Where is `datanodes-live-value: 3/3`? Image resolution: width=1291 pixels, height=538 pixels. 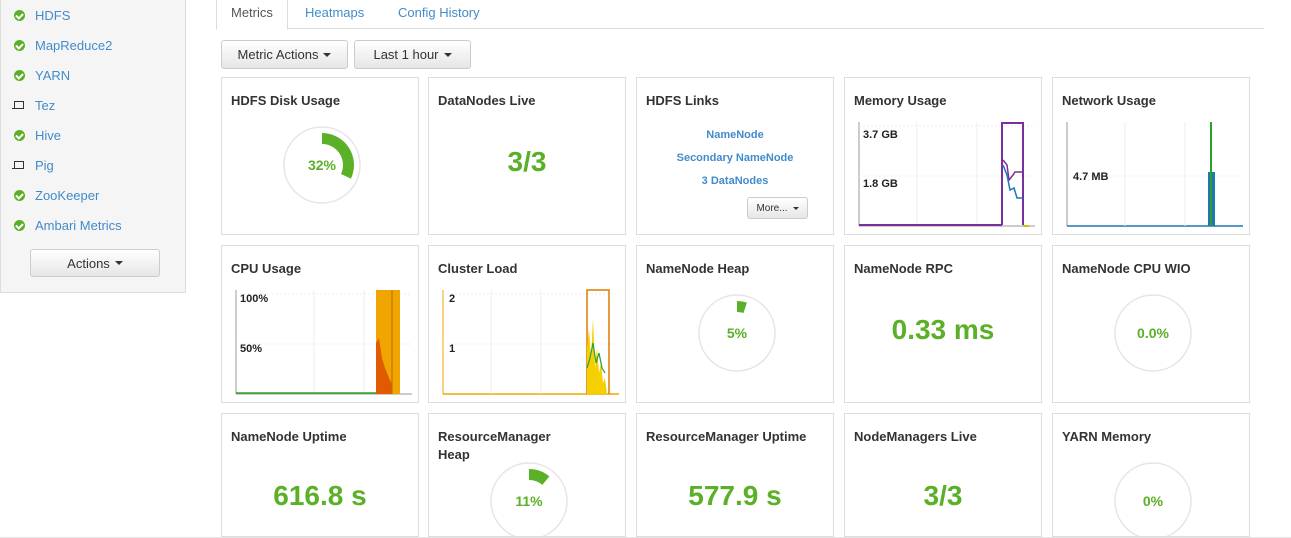 datanodes-live-value: 3/3 is located at coordinates (527, 161).